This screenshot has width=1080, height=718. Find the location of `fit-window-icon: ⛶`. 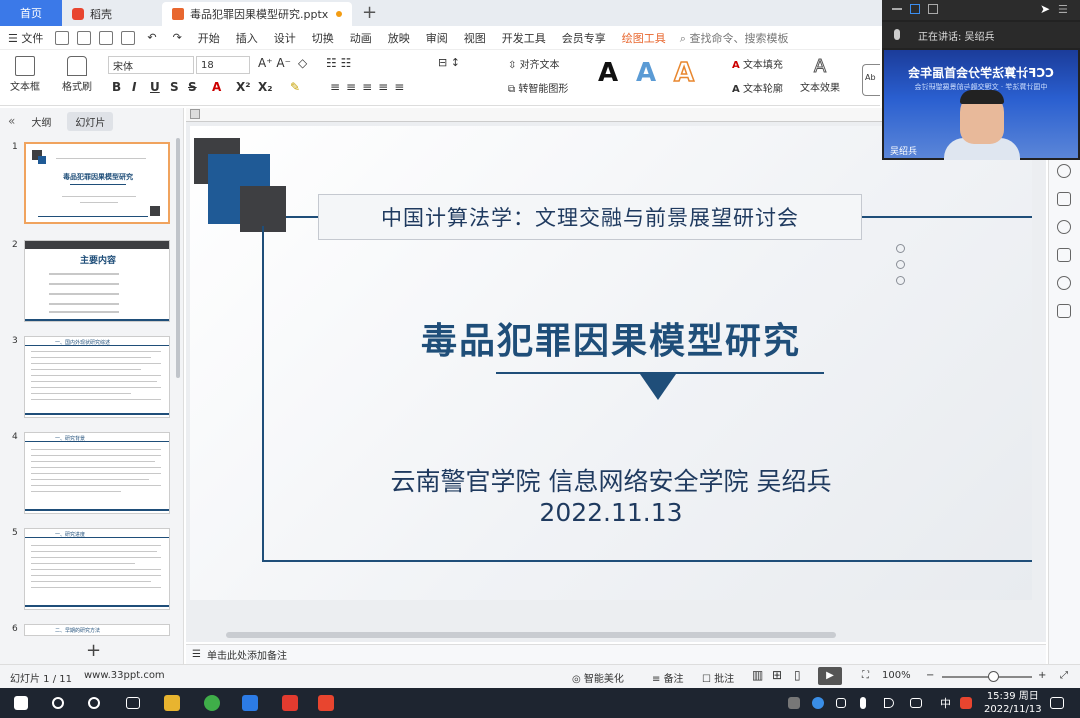

fit-window-icon: ⛶ is located at coordinates (865, 675).